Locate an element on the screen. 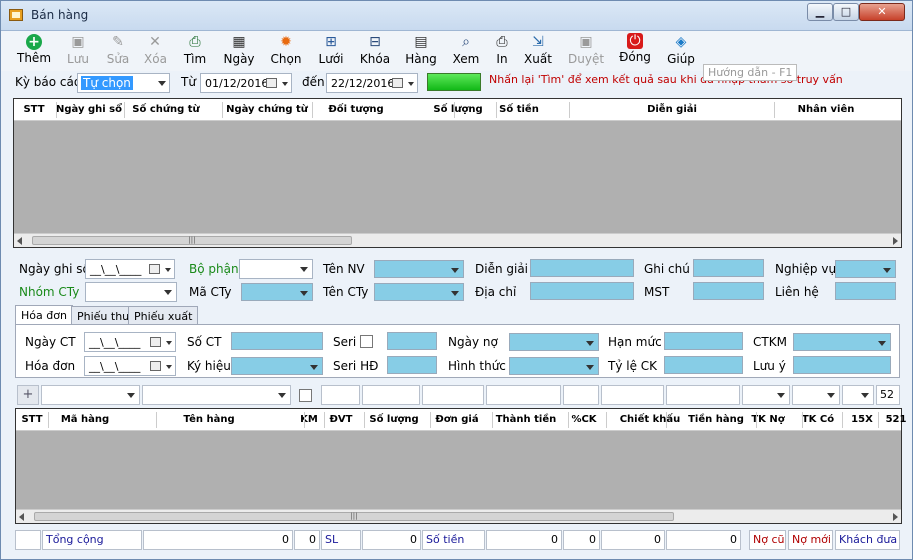 This screenshot has width=913, height=560. master-col-header: Diễn giải is located at coordinates (672, 109).